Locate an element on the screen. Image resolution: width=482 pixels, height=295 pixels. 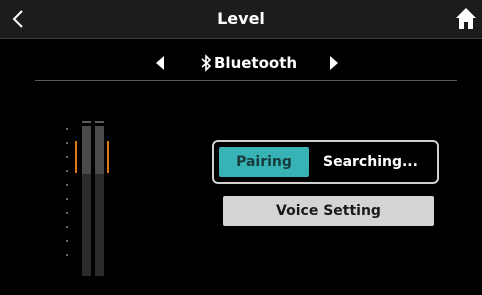
triangle-right-icon is located at coordinates (334, 63).